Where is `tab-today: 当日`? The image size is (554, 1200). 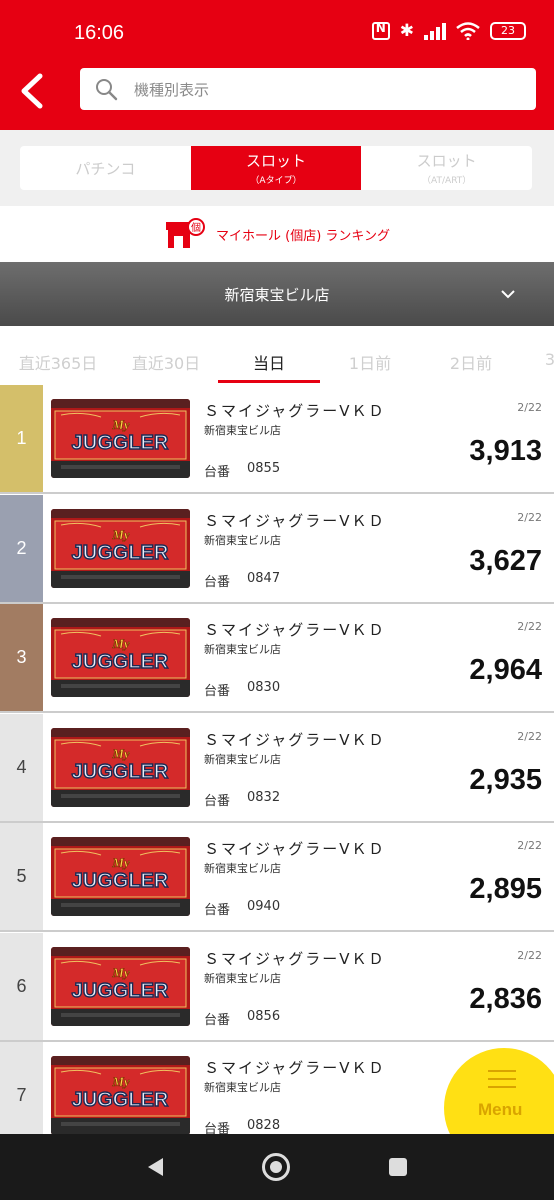
tab-today: 当日 is located at coordinates (269, 362).